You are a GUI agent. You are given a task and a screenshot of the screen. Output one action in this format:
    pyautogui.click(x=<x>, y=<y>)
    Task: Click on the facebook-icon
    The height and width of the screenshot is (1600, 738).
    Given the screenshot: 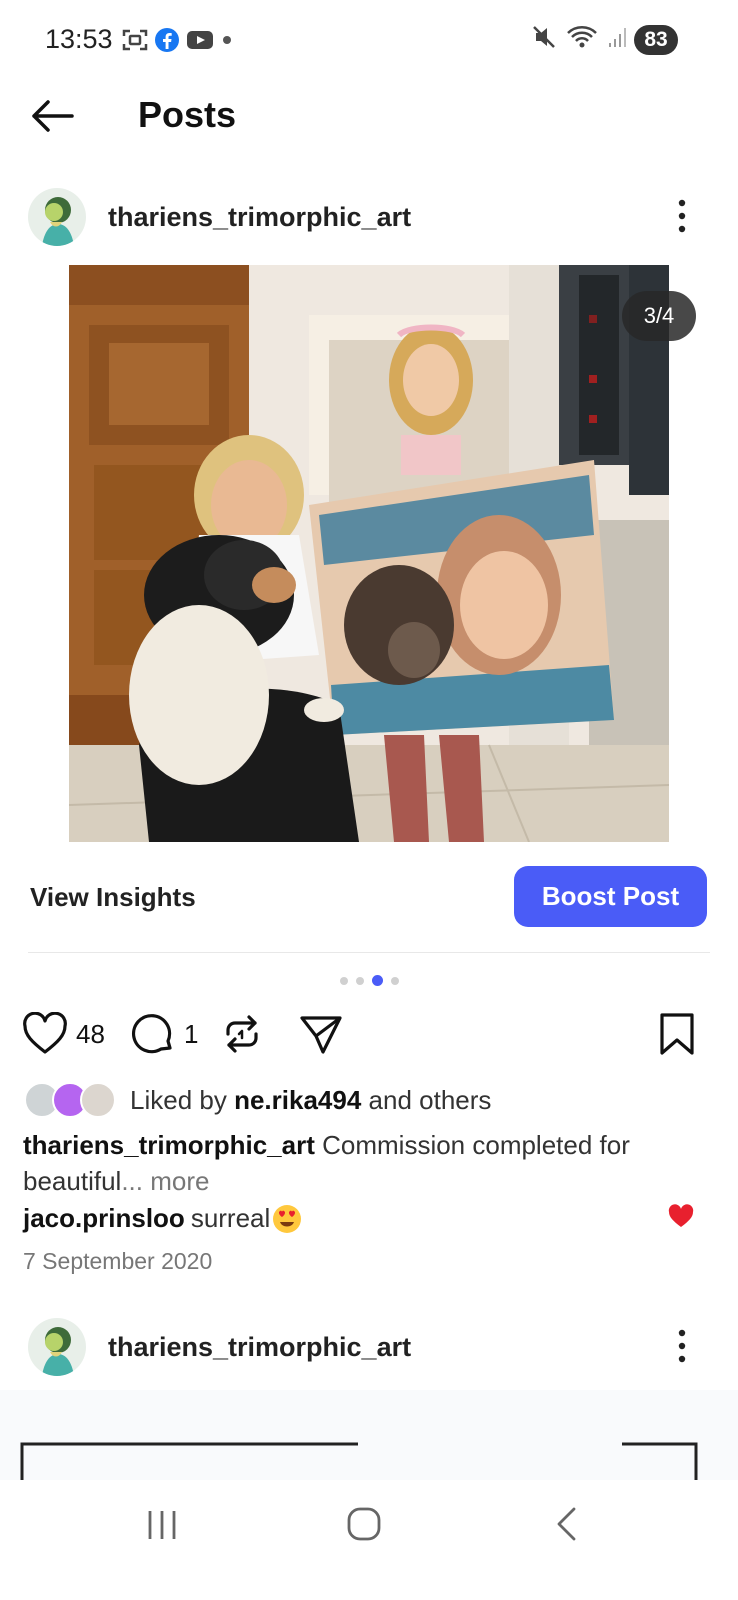 What is the action you would take?
    pyautogui.click(x=167, y=40)
    